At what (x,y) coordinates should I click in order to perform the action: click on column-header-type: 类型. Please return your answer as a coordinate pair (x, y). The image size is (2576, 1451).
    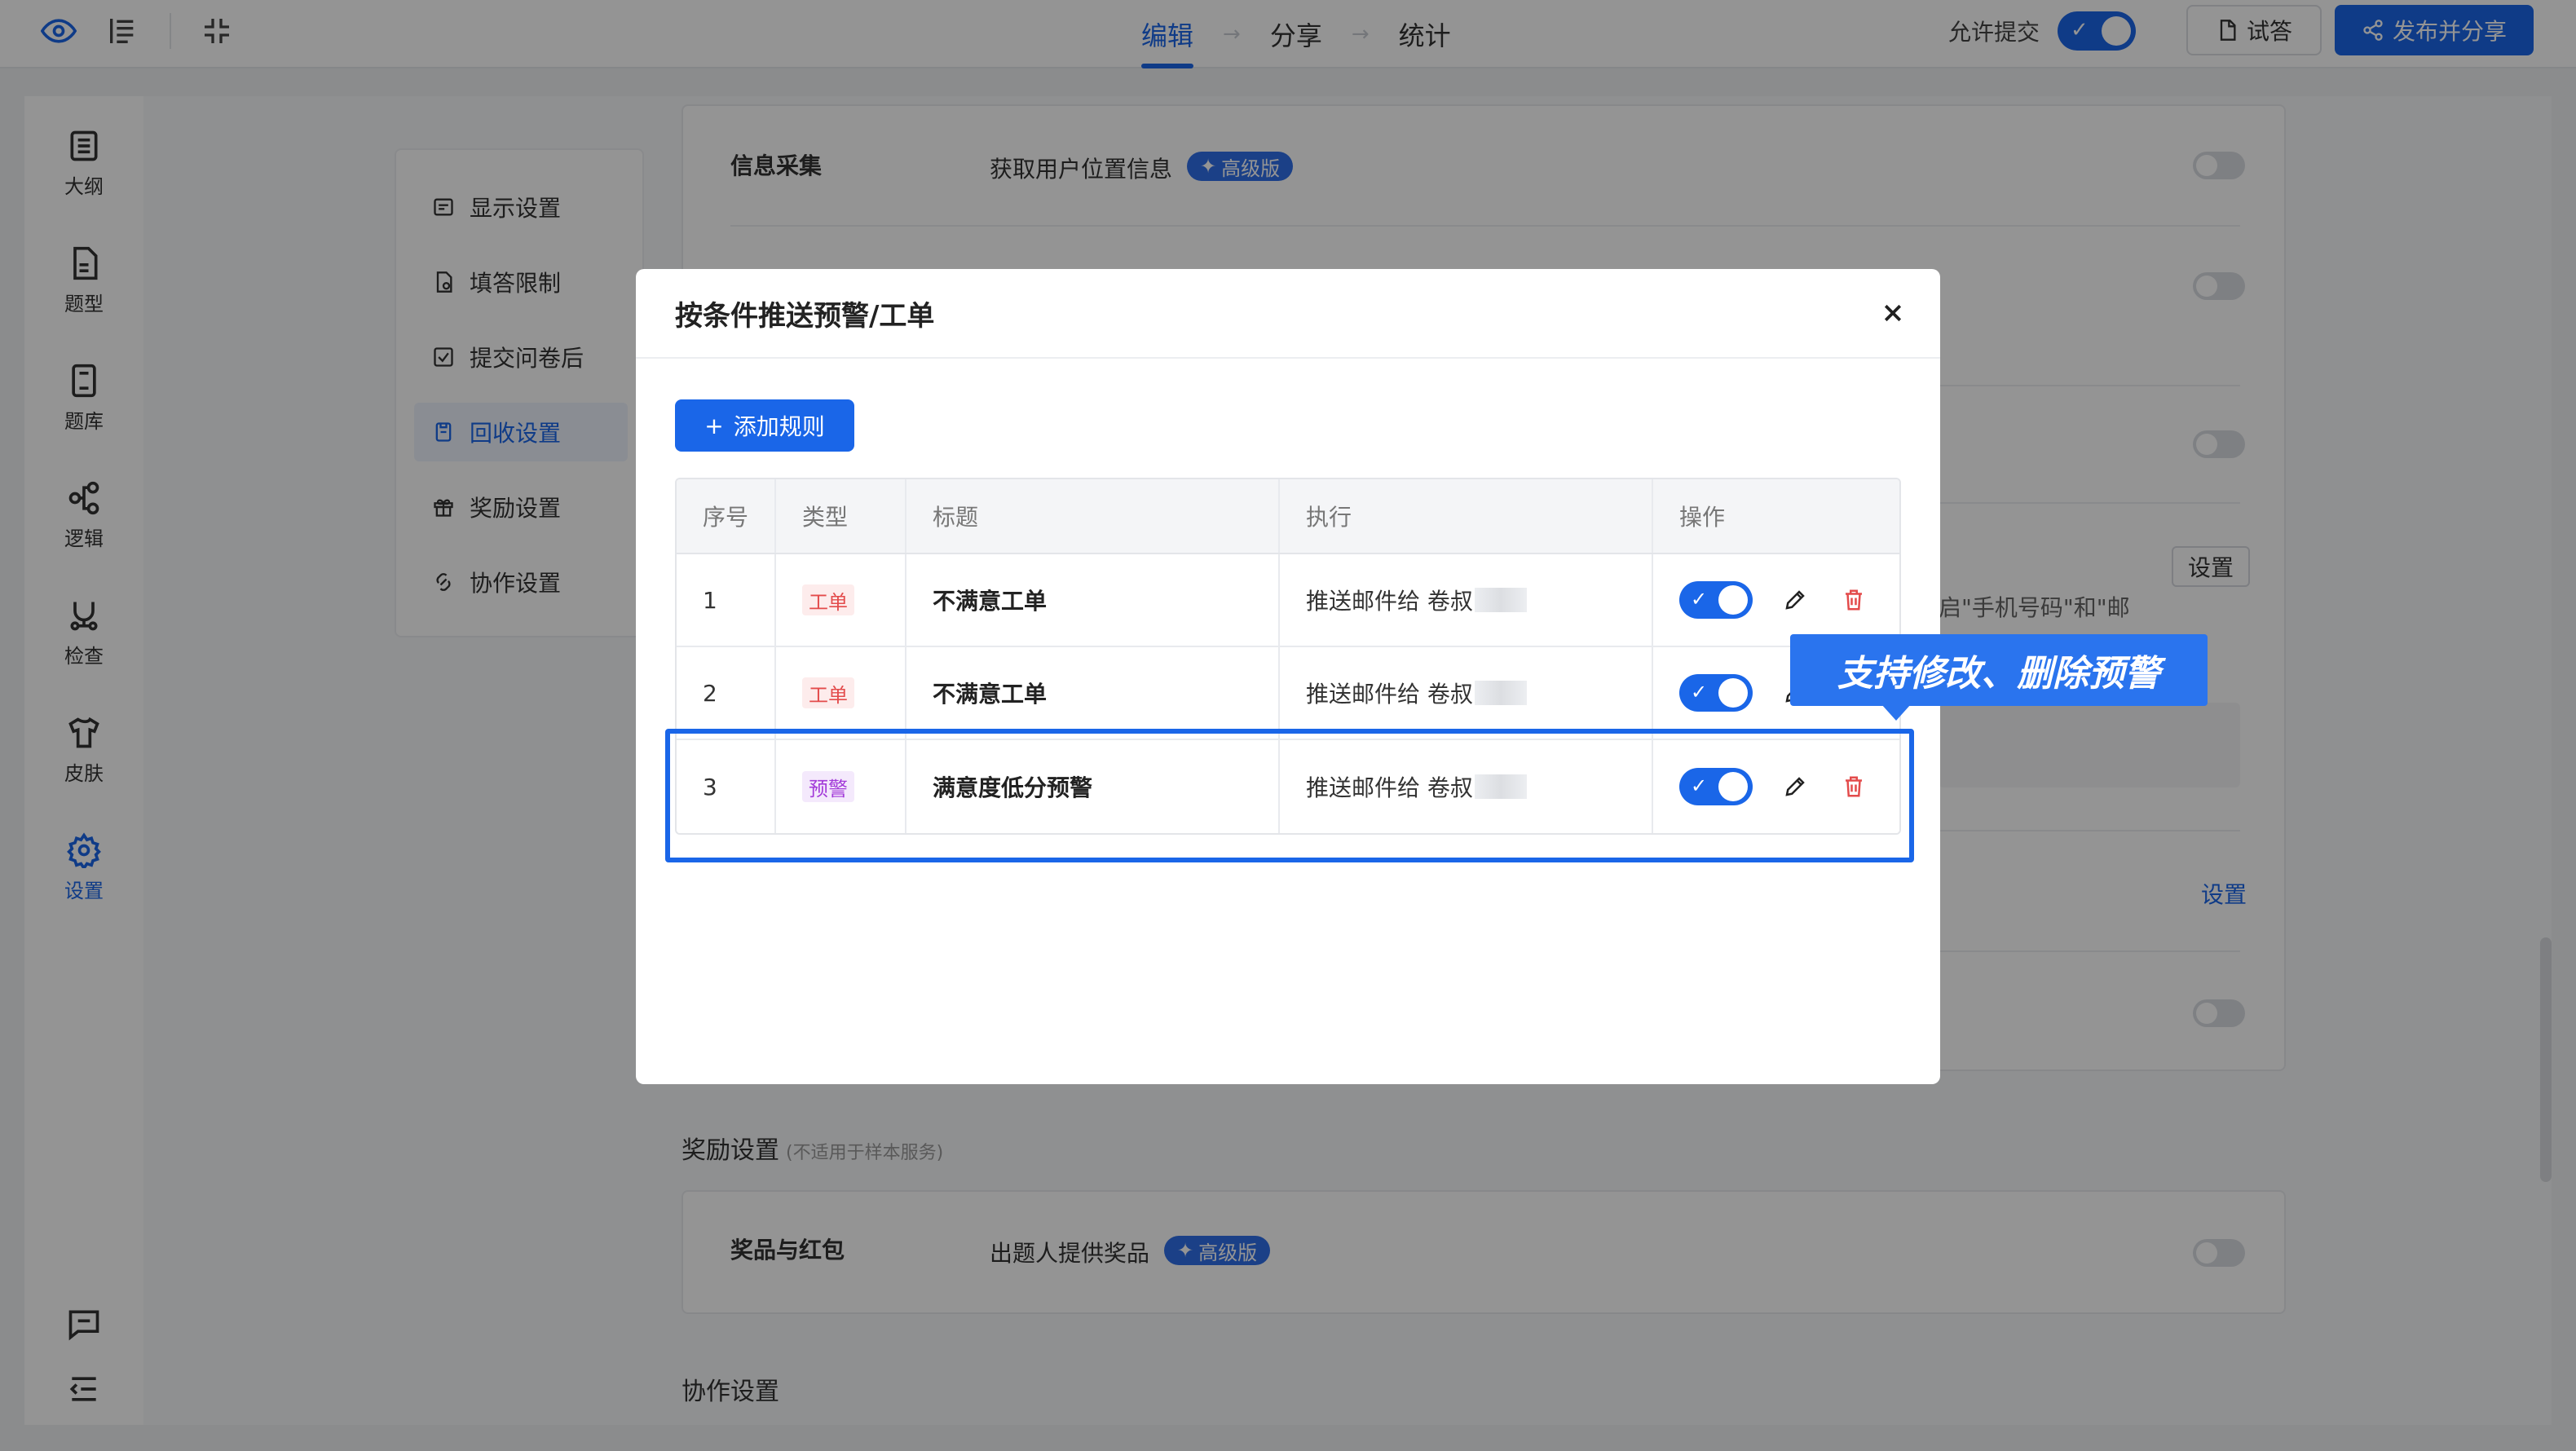
    Looking at the image, I should click on (841, 516).